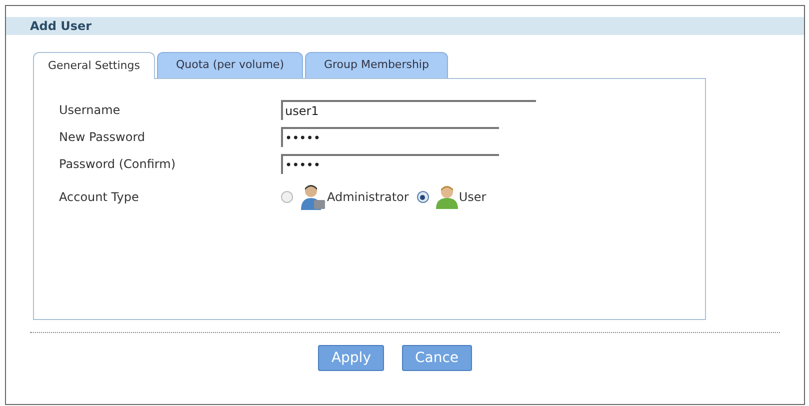 This screenshot has width=809, height=406. I want to click on tab: Quota (per volume), so click(229, 65).